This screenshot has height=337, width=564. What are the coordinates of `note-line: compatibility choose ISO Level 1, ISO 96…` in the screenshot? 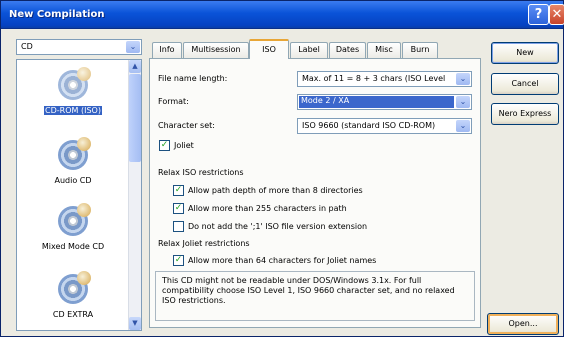 It's located at (308, 290).